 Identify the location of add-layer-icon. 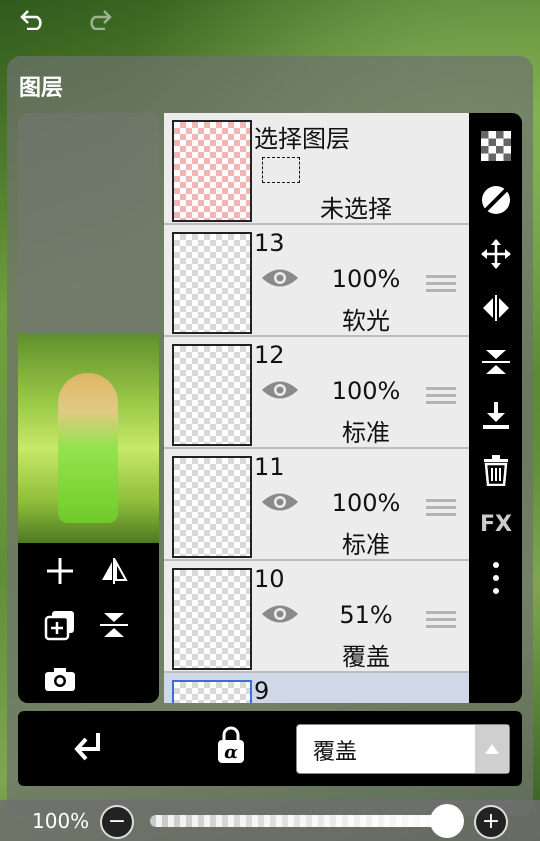
(60, 571).